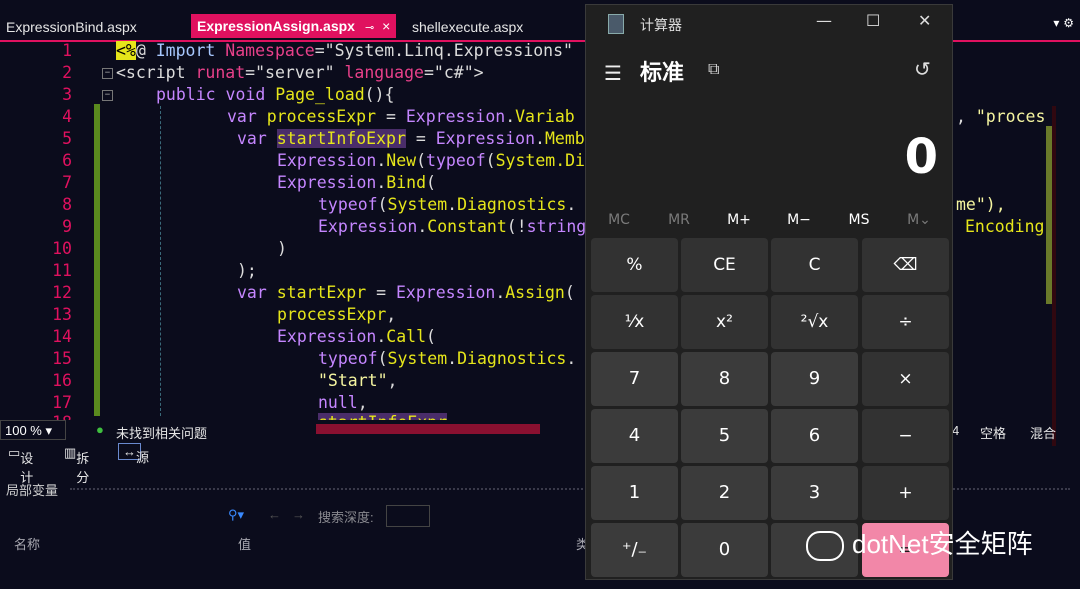 Image resolution: width=1080 pixels, height=589 pixels. I want to click on split-mode-button: ▥ 拆分, so click(76, 465).